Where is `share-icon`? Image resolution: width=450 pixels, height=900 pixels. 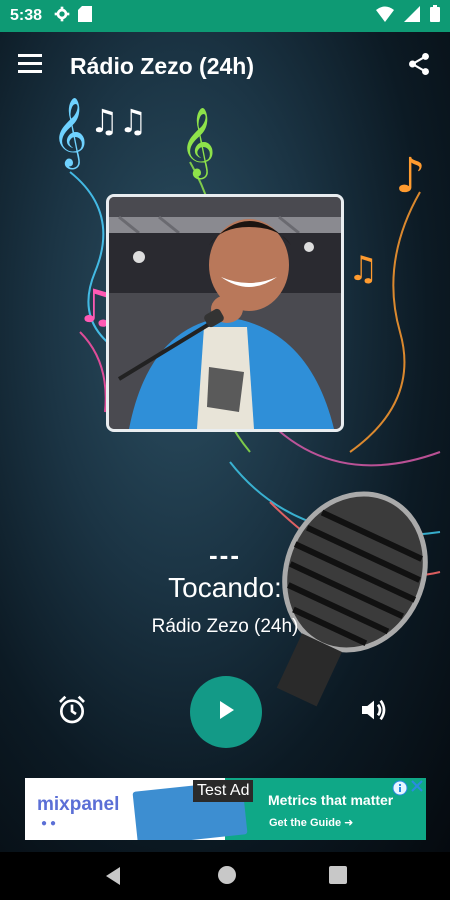
share-icon is located at coordinates (419, 66).